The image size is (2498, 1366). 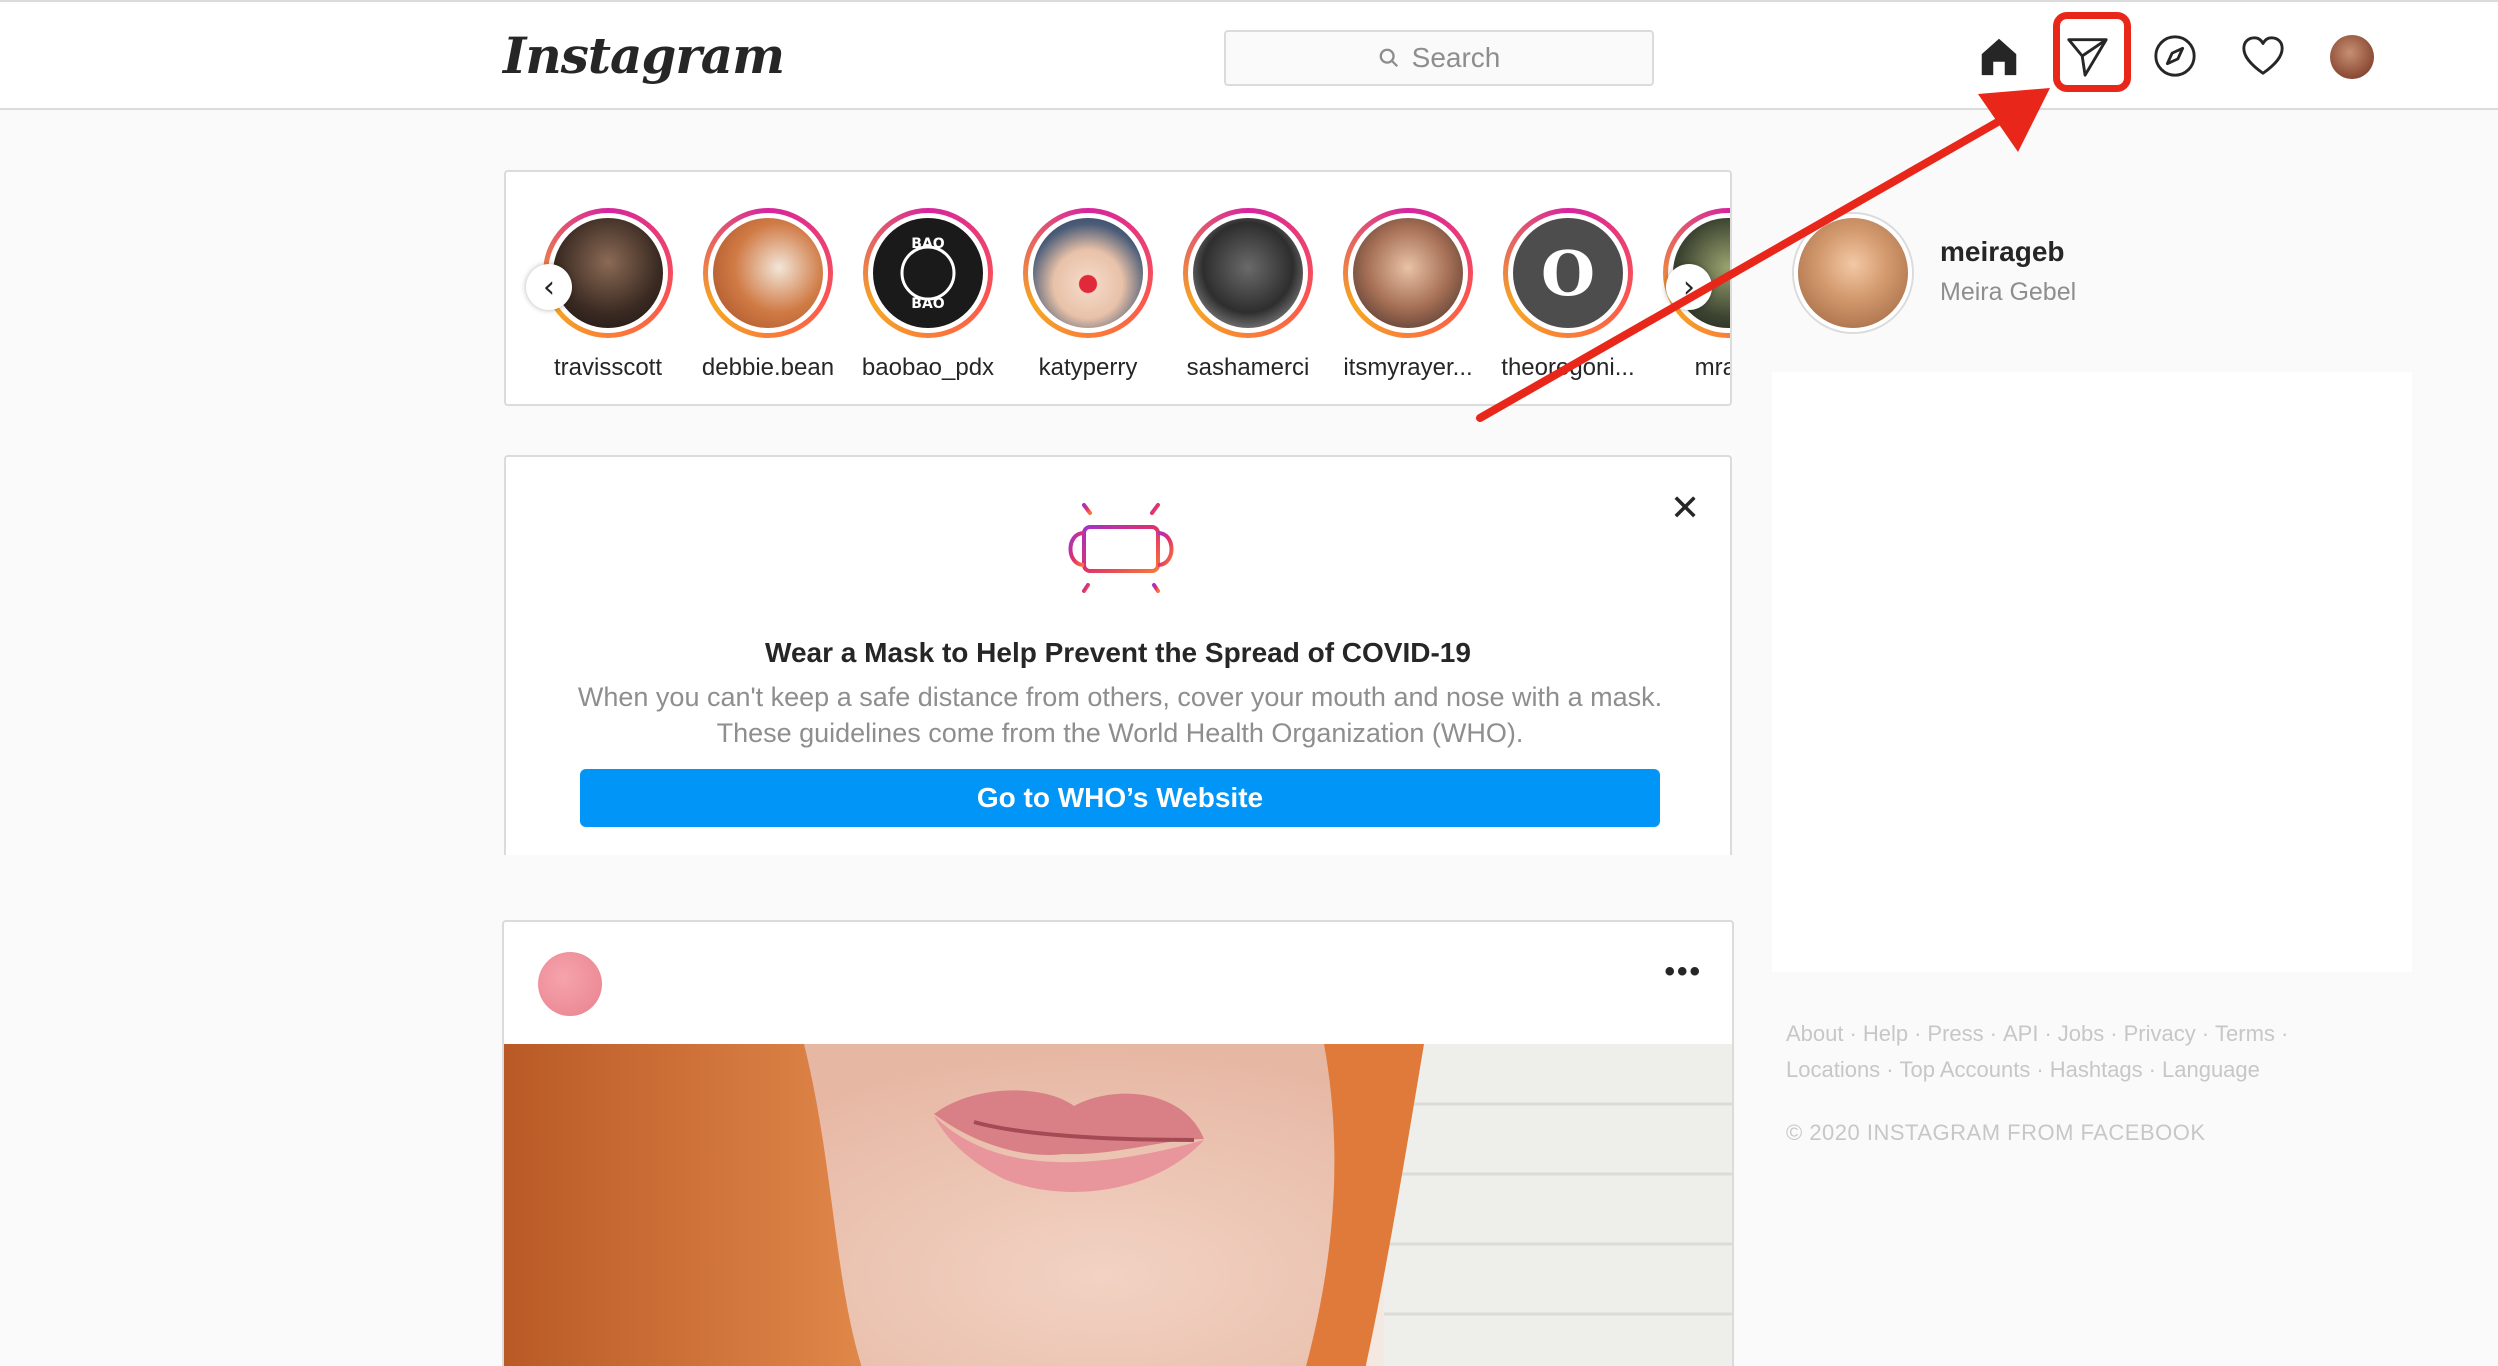 I want to click on footer-link-privacy: Privacy, so click(x=2160, y=1033).